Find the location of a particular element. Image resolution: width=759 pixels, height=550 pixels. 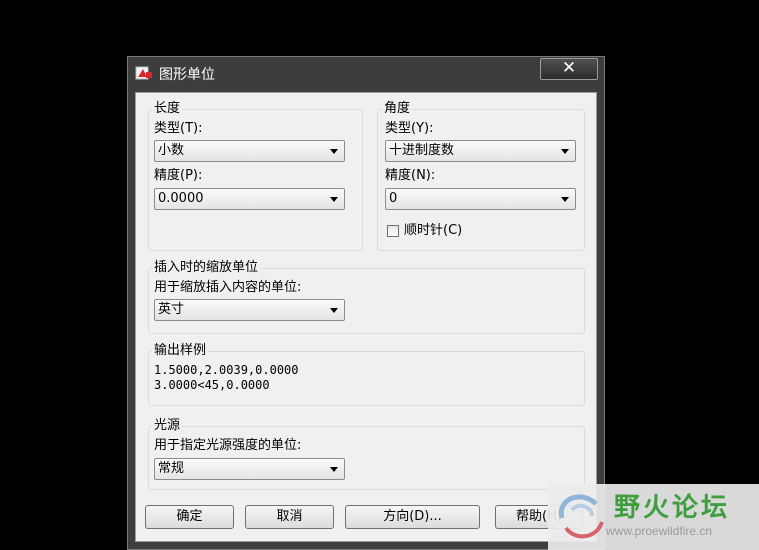

angle-precision-select: 0 is located at coordinates (480, 199).